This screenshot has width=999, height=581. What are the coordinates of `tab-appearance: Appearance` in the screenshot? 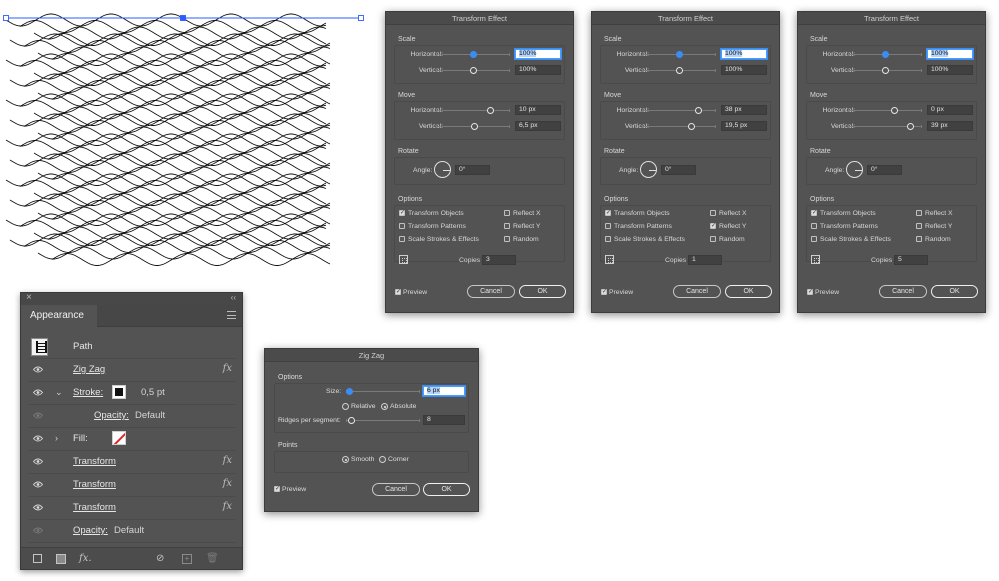 It's located at (59, 316).